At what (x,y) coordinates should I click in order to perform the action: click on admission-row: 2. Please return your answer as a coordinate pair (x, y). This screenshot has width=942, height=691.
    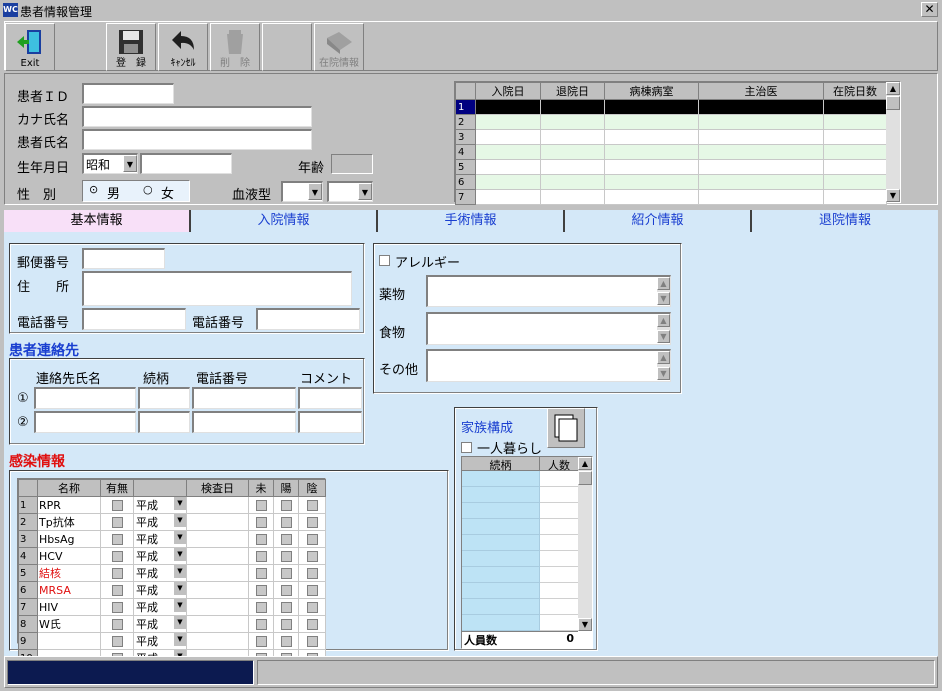
    Looking at the image, I should click on (671, 122).